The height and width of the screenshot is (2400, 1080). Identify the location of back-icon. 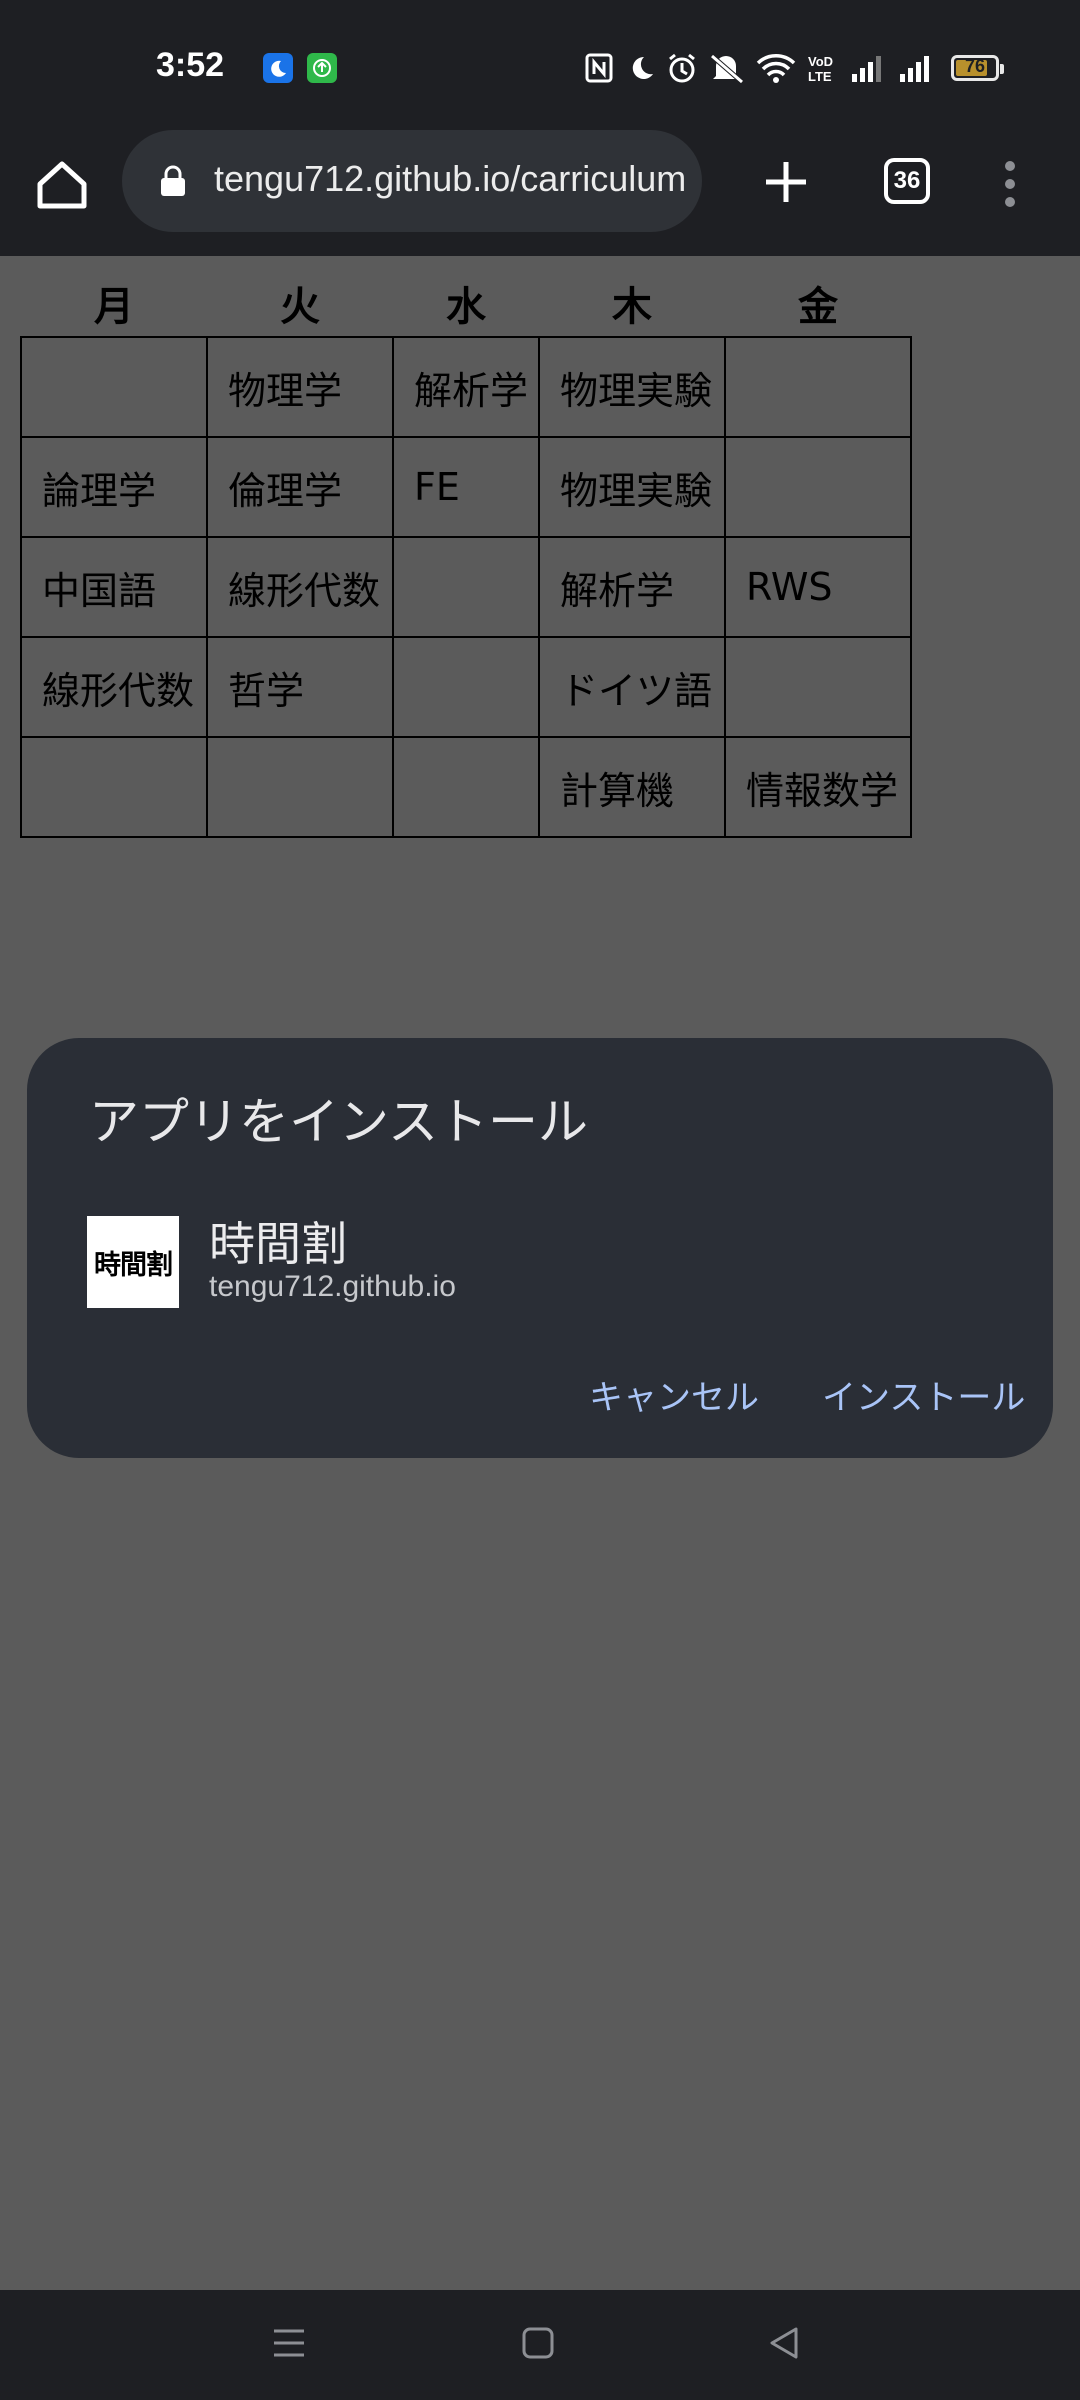
(784, 2343).